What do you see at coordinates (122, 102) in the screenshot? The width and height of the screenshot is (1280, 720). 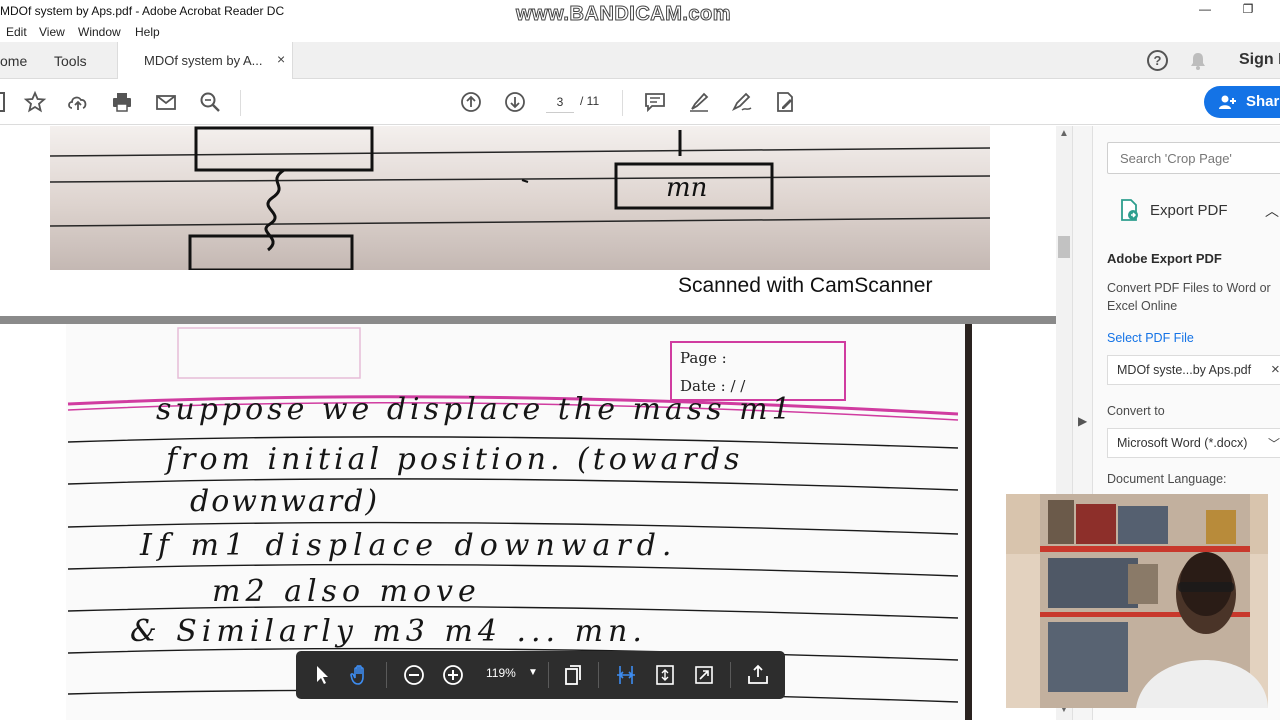 I see `print-icon` at bounding box center [122, 102].